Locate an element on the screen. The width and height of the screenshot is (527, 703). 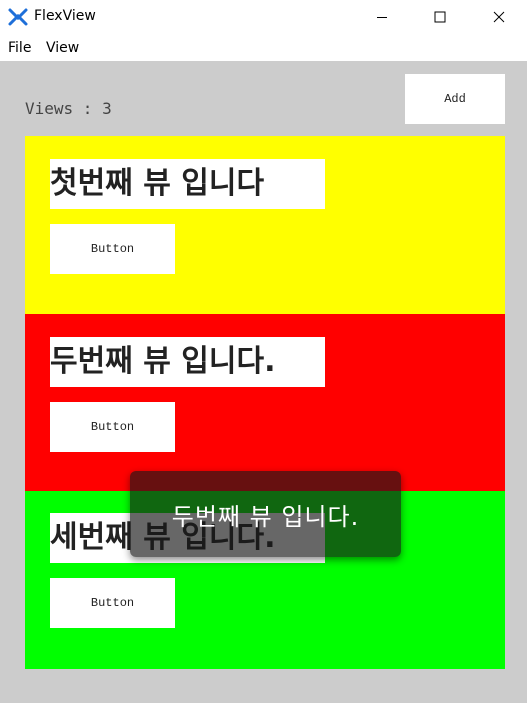
view-title-1: 첫번째 뷰 입니다 is located at coordinates (187, 184).